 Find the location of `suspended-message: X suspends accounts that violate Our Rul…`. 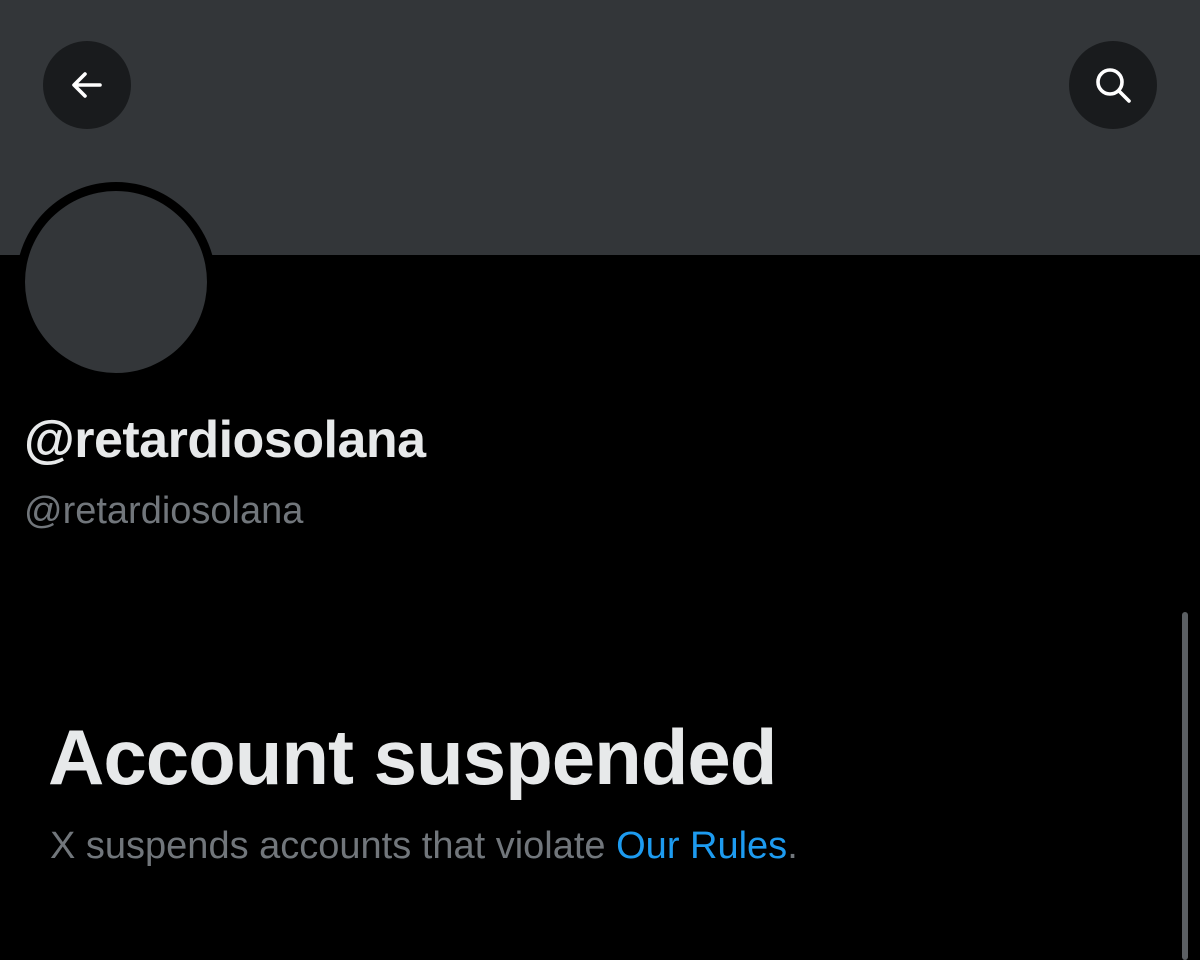

suspended-message: X suspends accounts that violate Our Rul… is located at coordinates (424, 846).